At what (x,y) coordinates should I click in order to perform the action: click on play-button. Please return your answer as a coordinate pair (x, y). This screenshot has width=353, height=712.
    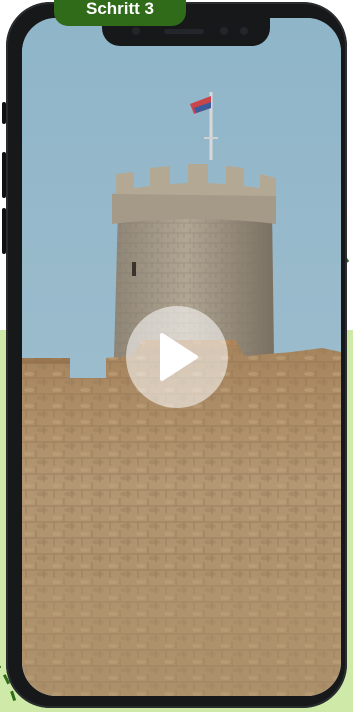
    Looking at the image, I should click on (177, 357).